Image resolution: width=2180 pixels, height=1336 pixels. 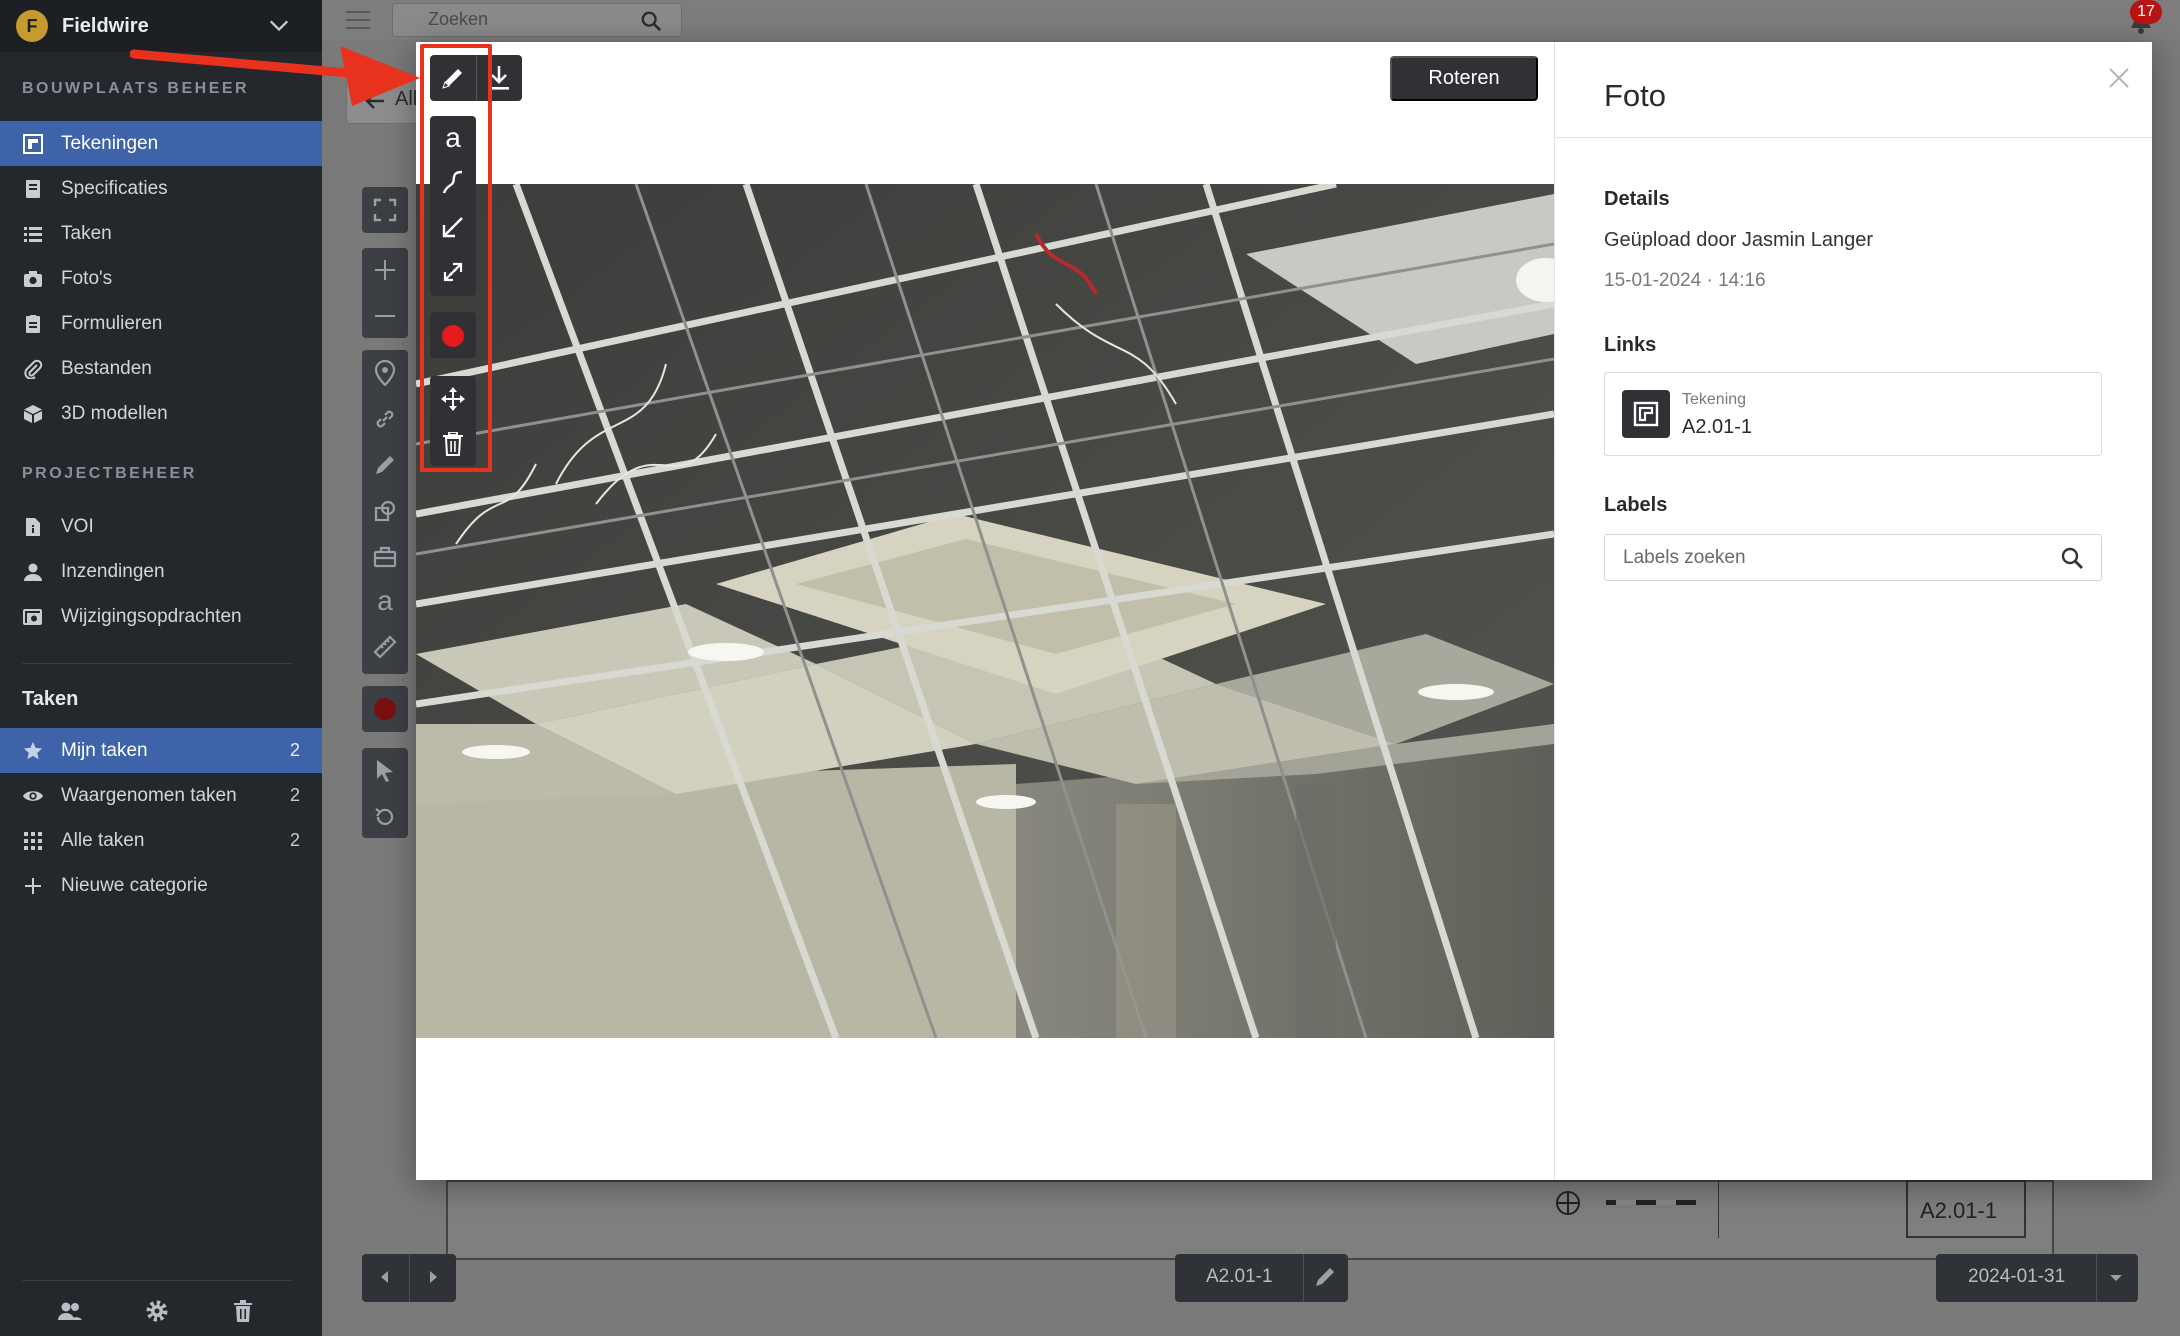 I want to click on sidebar-item-label: Formulieren, so click(x=112, y=323).